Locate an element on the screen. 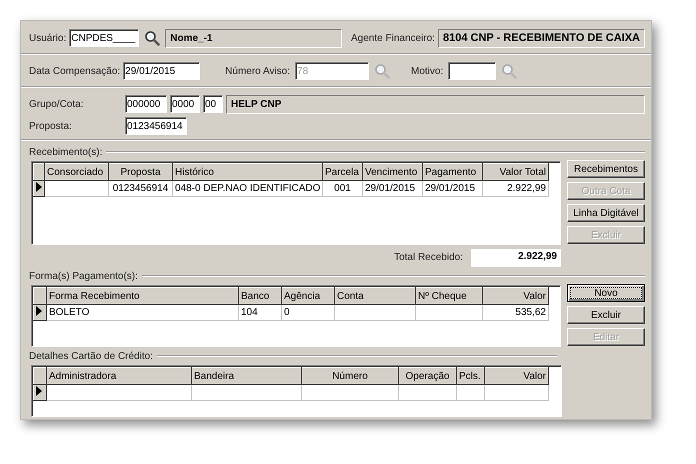  column-header: Agência is located at coordinates (308, 296).